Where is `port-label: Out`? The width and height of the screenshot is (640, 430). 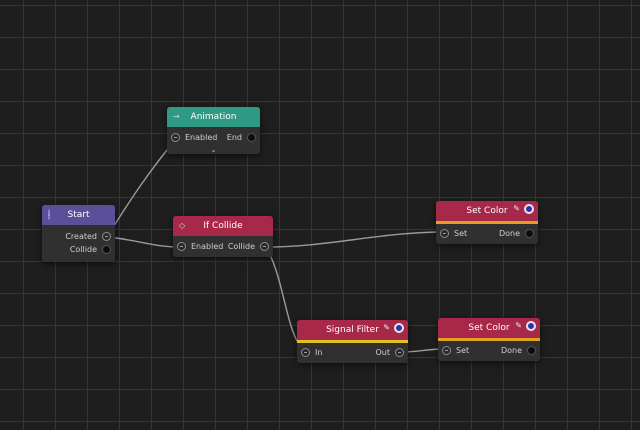
port-label: Out is located at coordinates (382, 352).